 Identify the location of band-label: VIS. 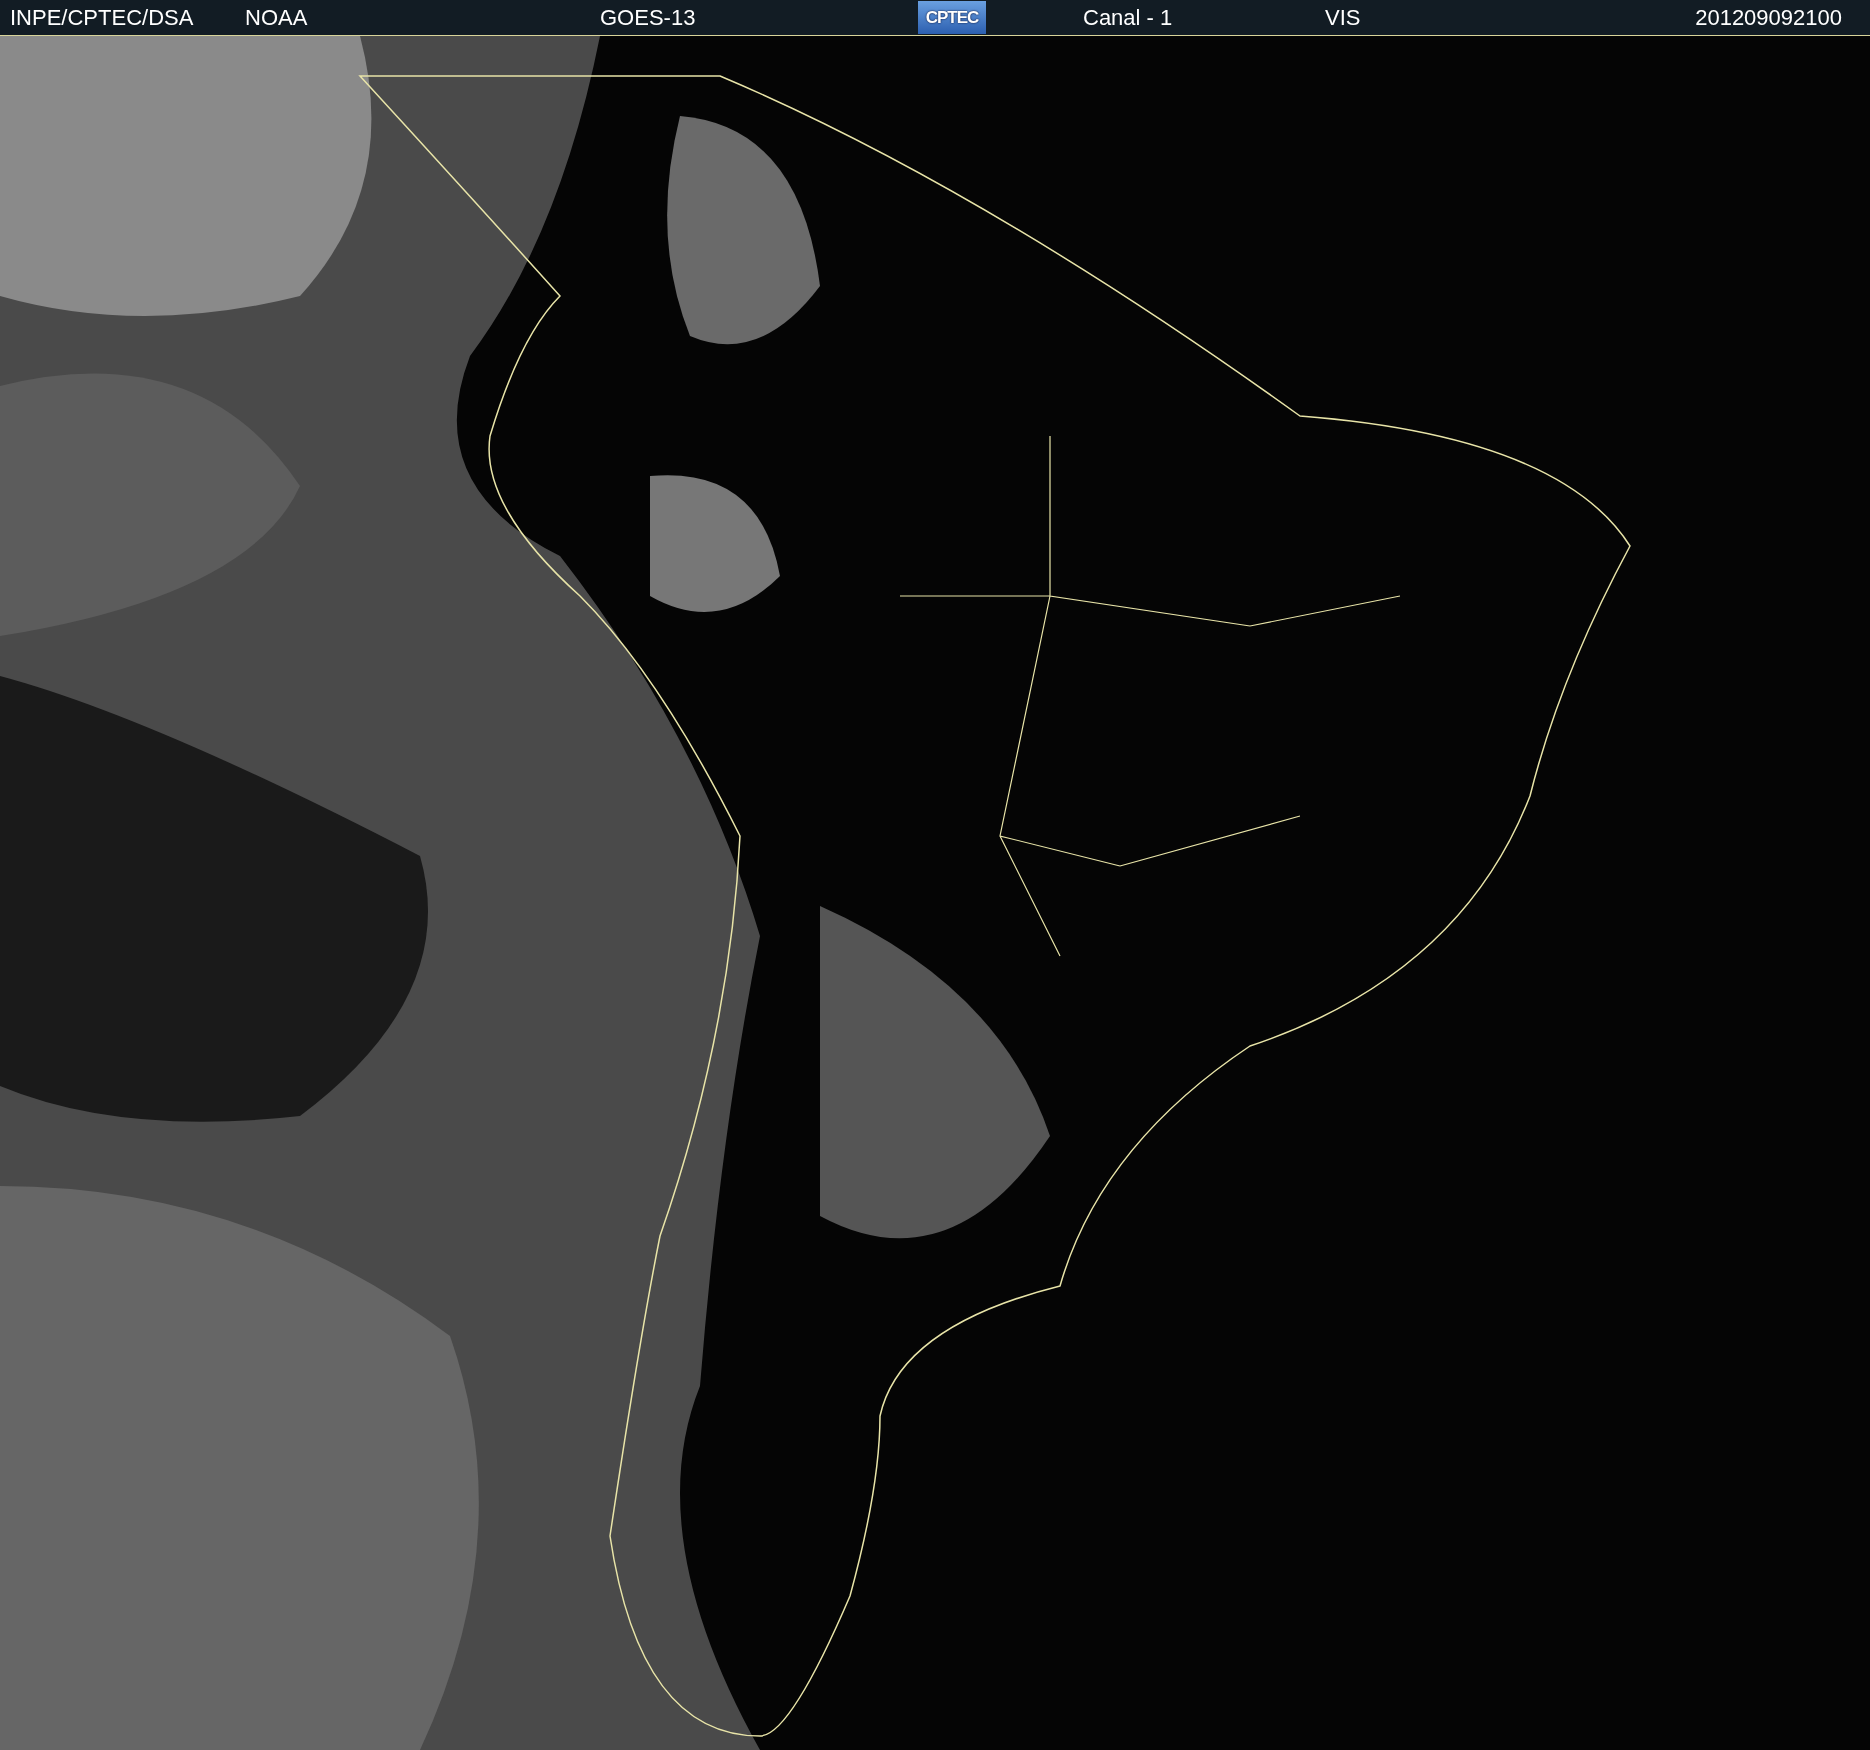
(1343, 17).